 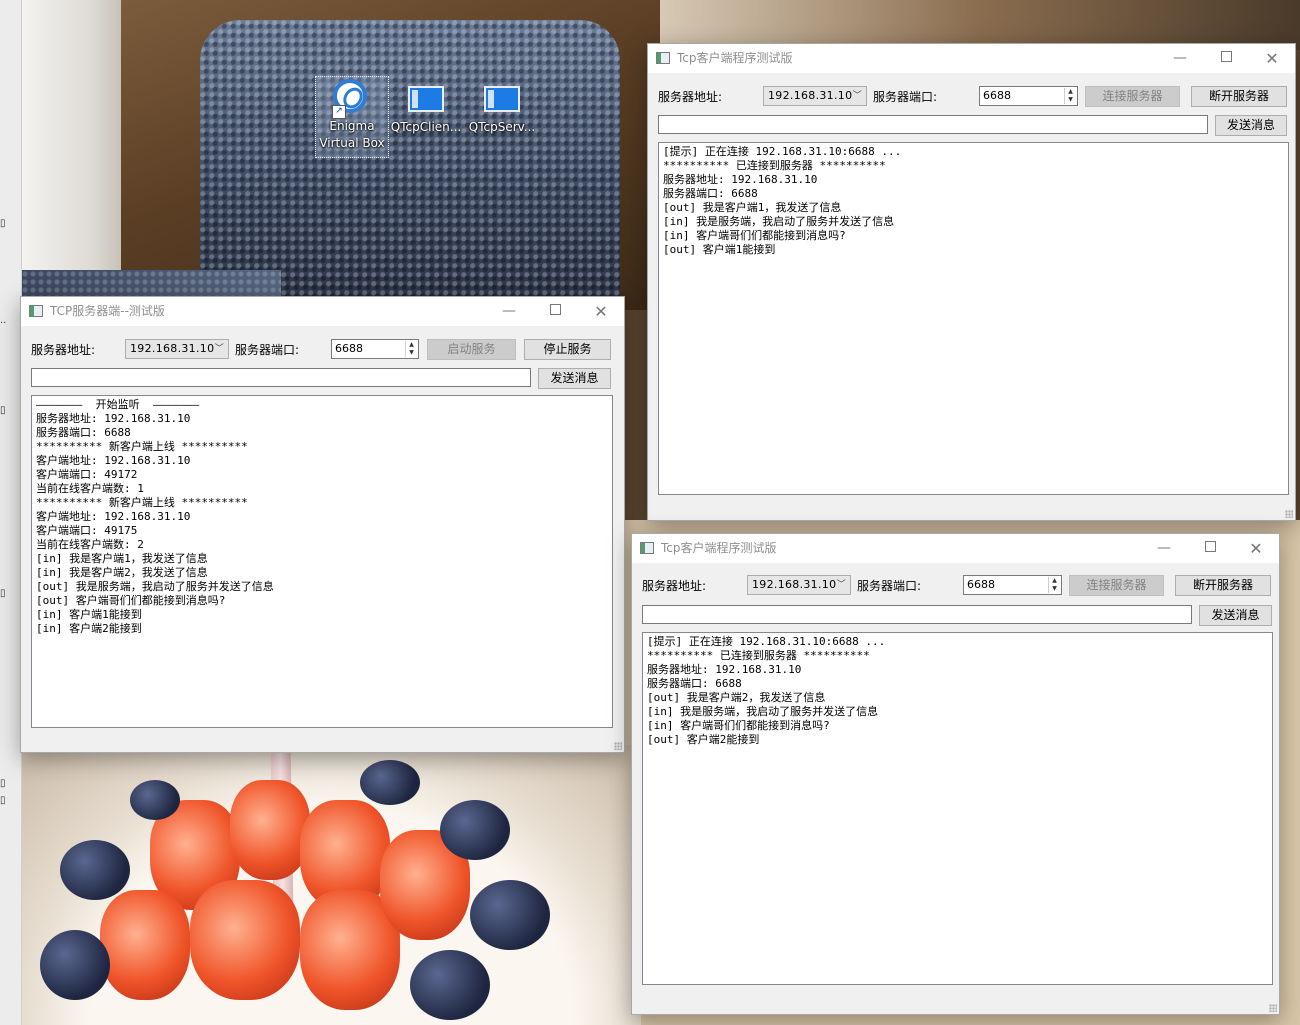 I want to click on log-line: [in] 客户端1能接到, so click(x=89, y=614).